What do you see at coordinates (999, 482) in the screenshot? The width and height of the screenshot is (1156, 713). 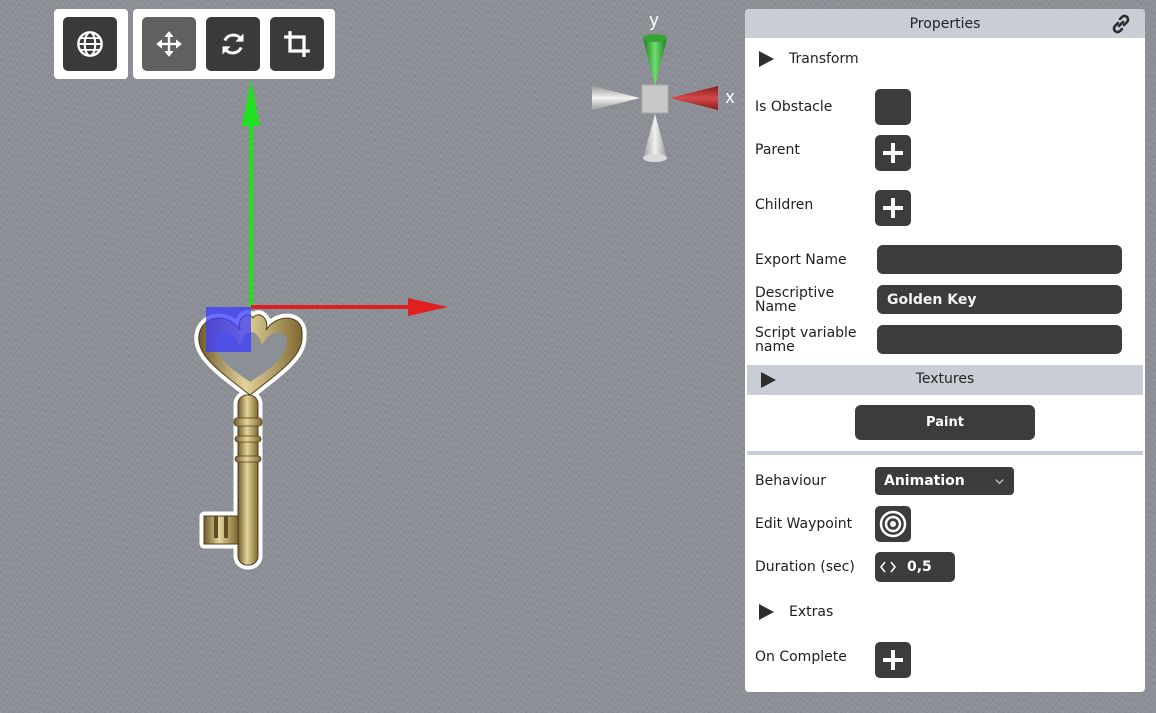 I see `chevron-down-icon` at bounding box center [999, 482].